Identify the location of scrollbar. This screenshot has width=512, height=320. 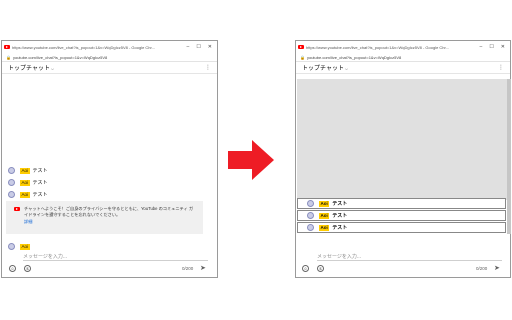
(509, 156).